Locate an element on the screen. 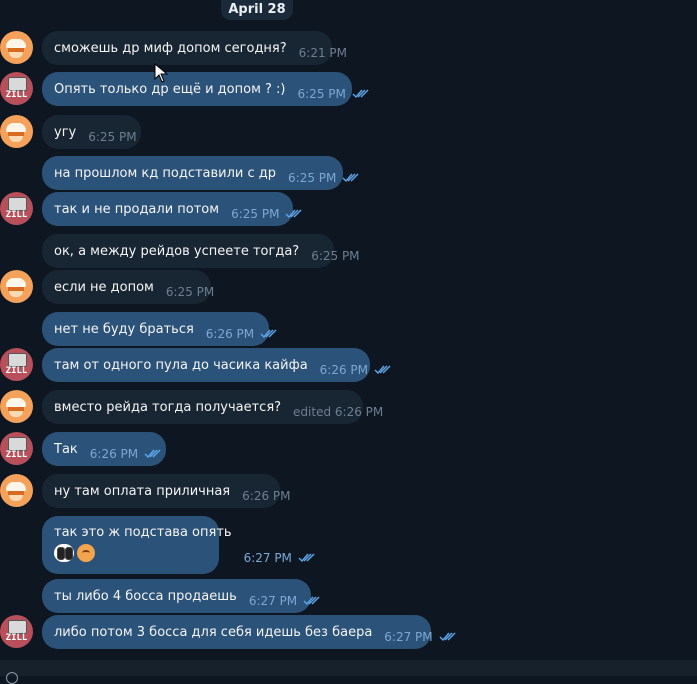 The width and height of the screenshot is (697, 684). message-time: edited 6:26 PM is located at coordinates (338, 412).